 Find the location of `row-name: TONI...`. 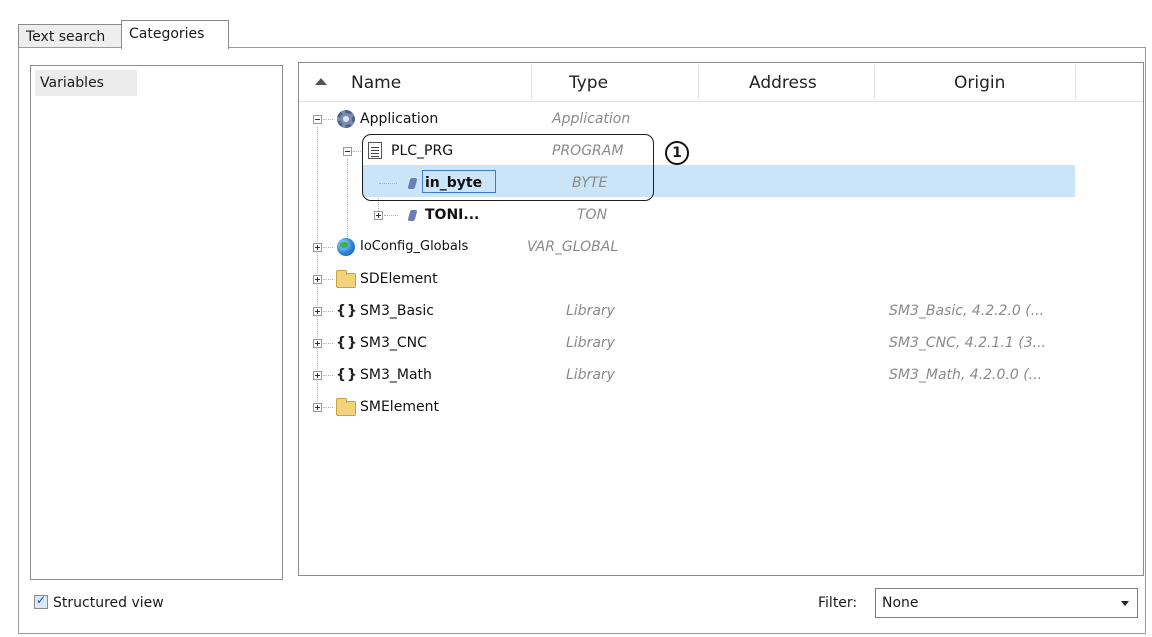

row-name: TONI... is located at coordinates (452, 215).